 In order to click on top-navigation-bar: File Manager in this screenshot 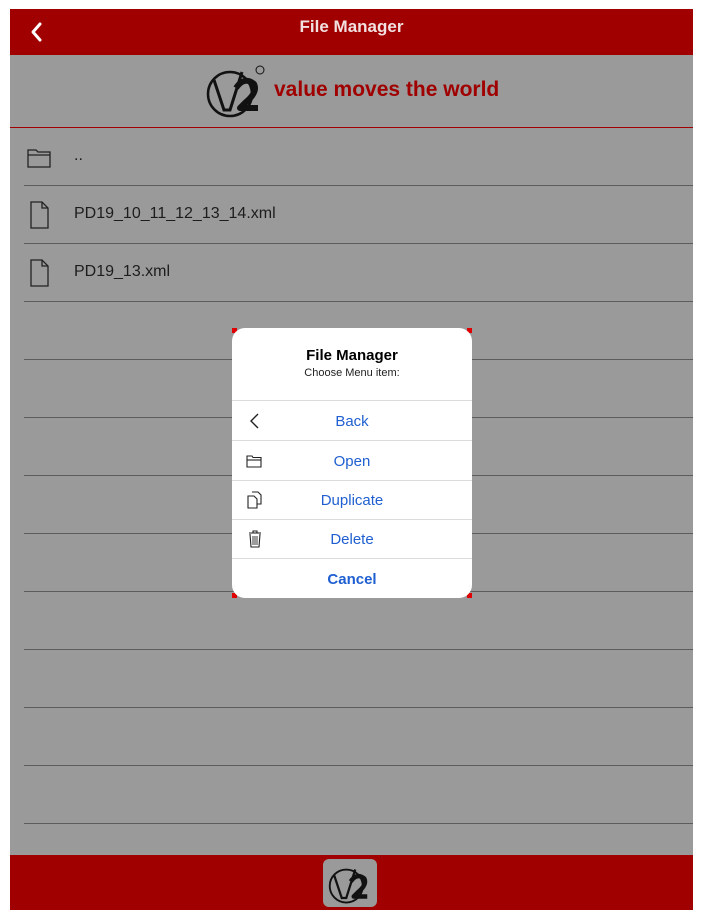, I will do `click(351, 32)`.